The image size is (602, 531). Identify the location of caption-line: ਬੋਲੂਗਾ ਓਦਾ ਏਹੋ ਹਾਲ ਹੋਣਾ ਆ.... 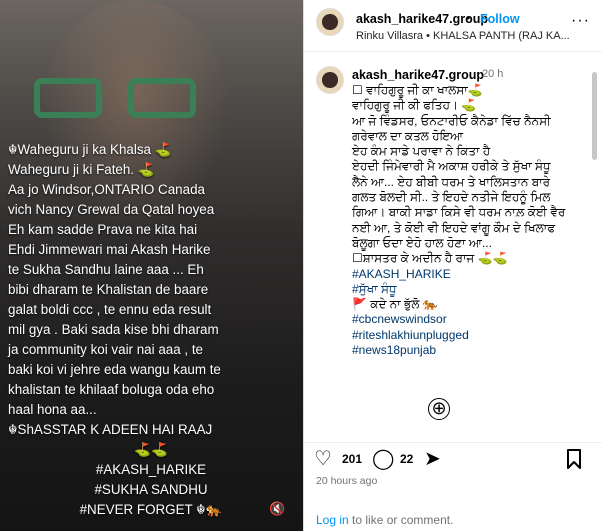
(422, 242).